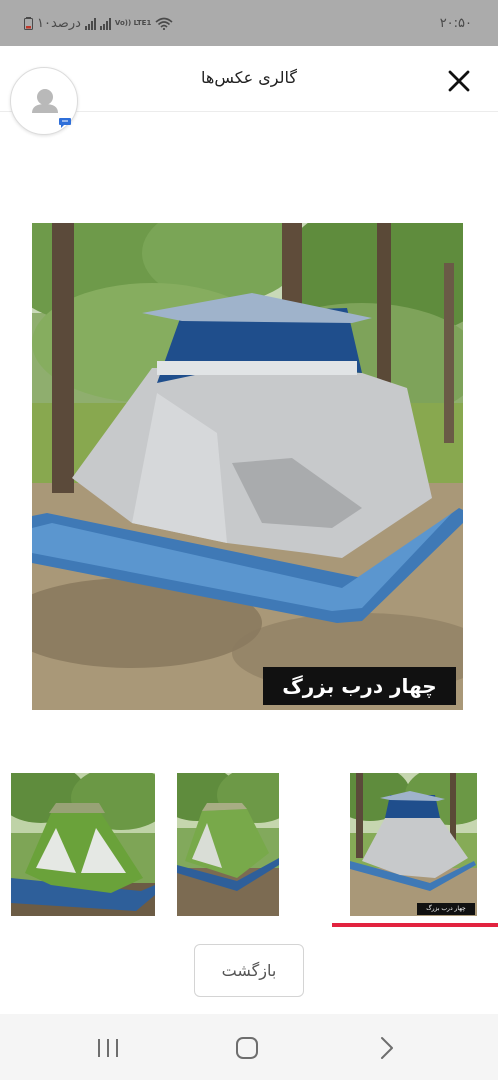 This screenshot has width=498, height=1080. I want to click on battery-icon, so click(28, 23).